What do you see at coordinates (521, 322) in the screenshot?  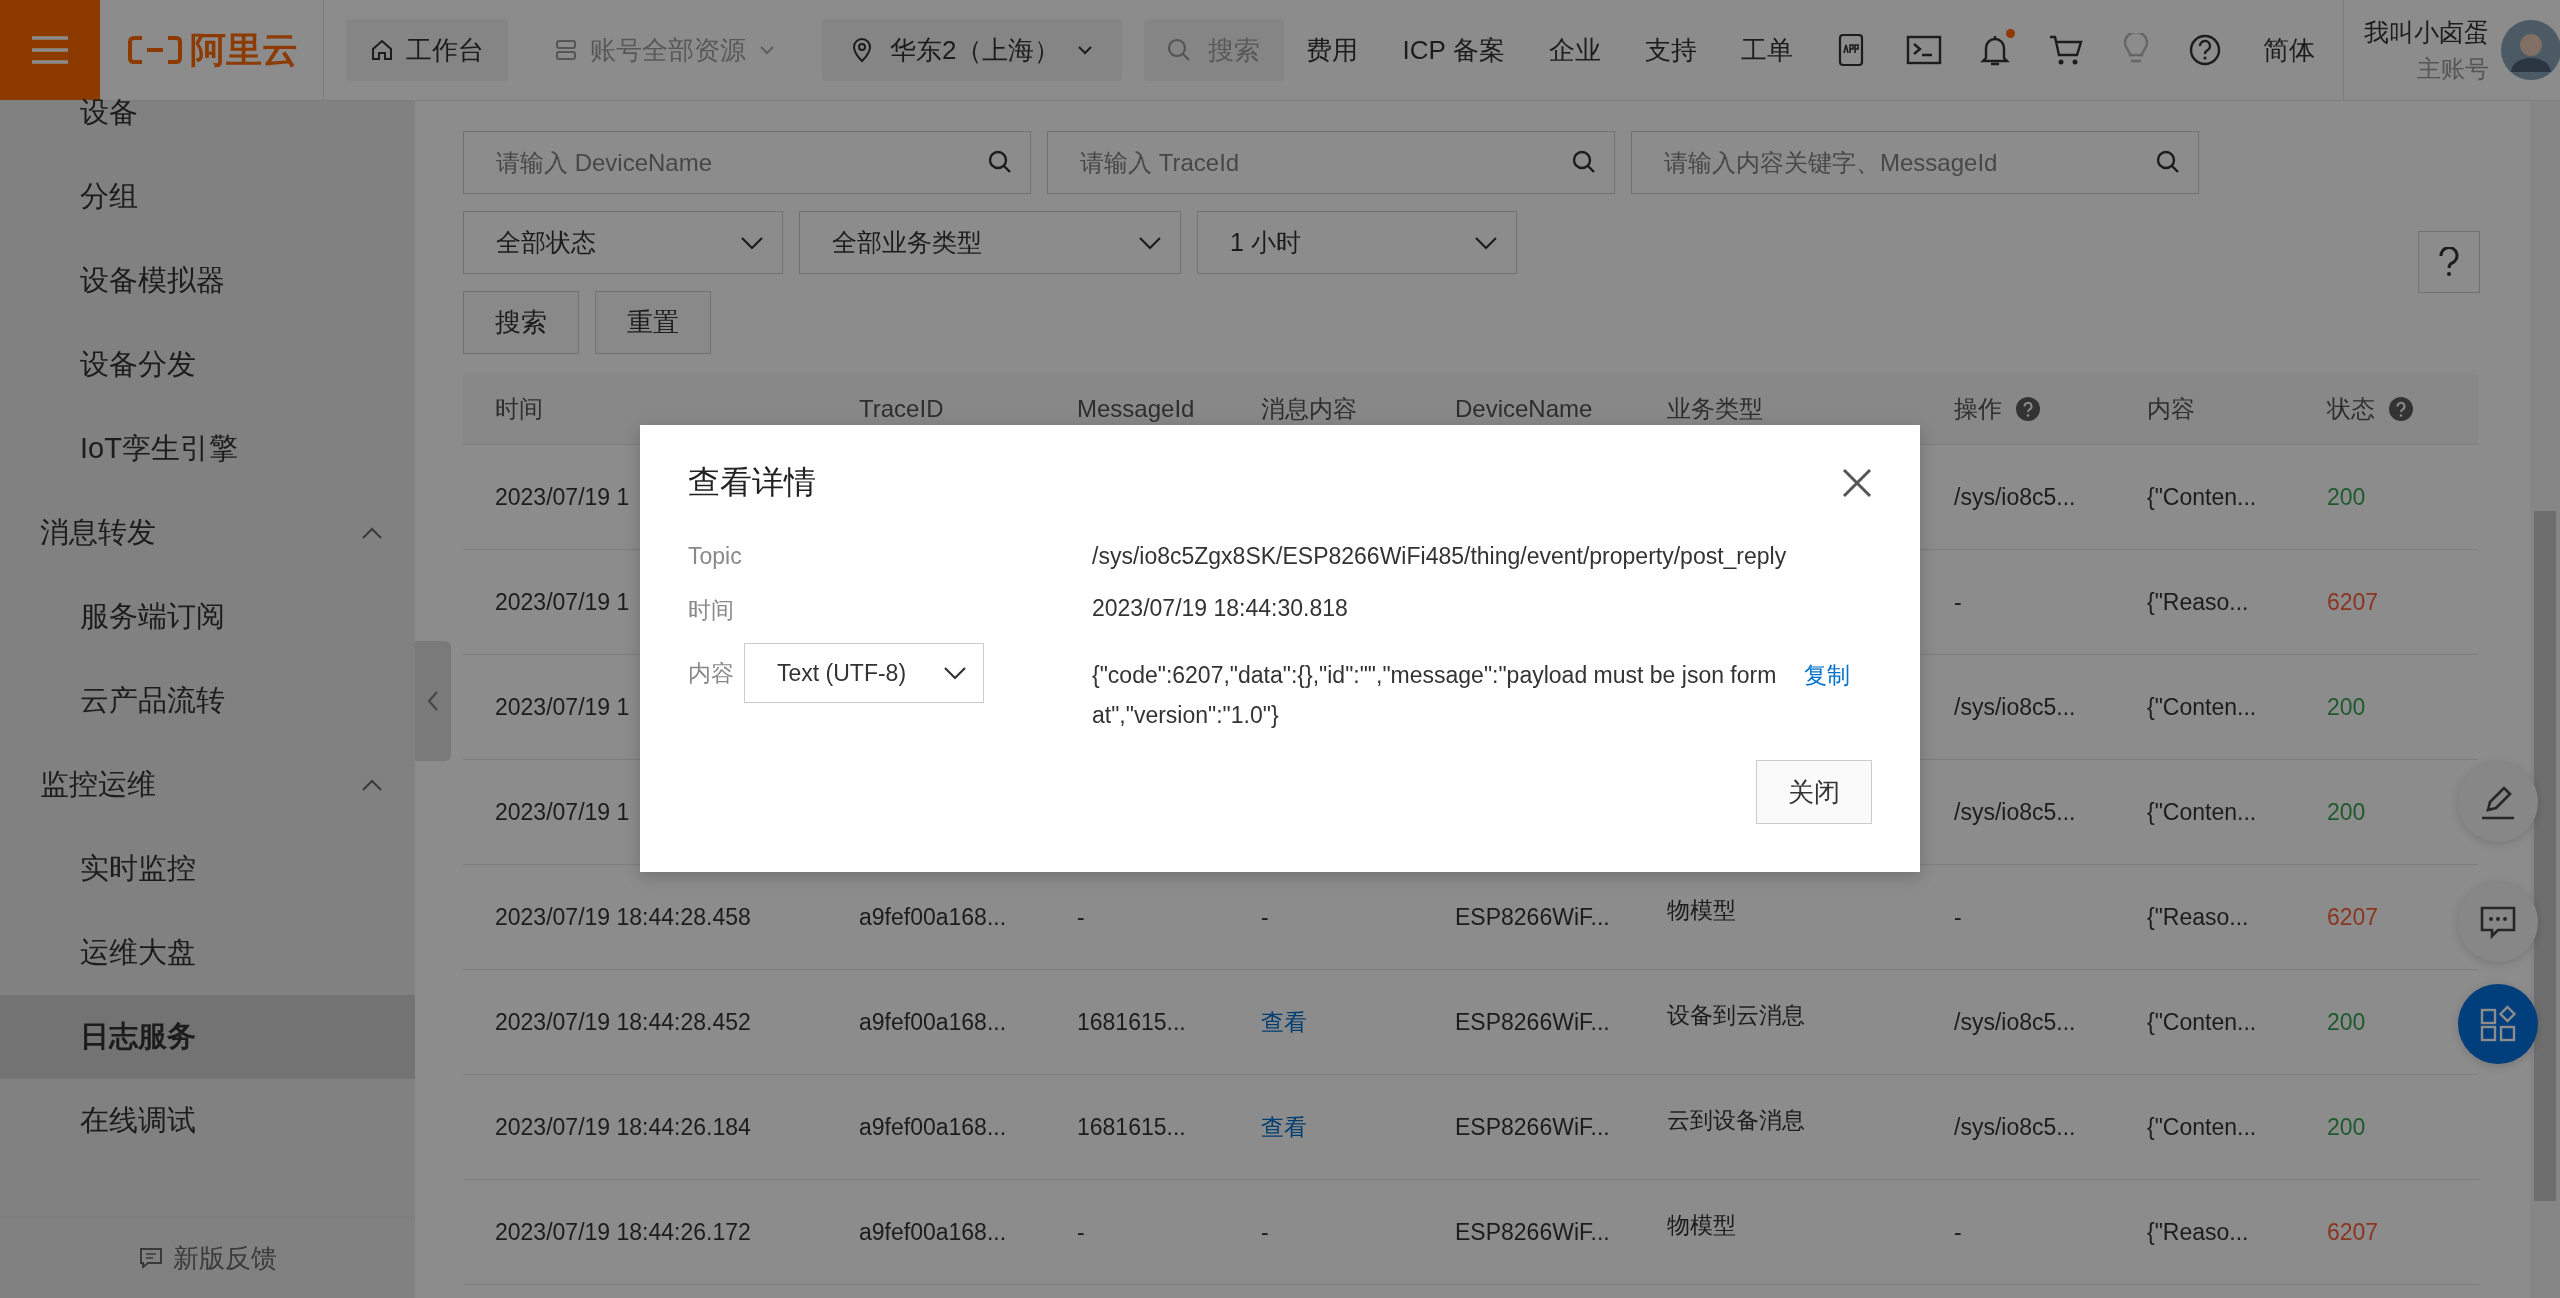 I see `search-button: 搜索` at bounding box center [521, 322].